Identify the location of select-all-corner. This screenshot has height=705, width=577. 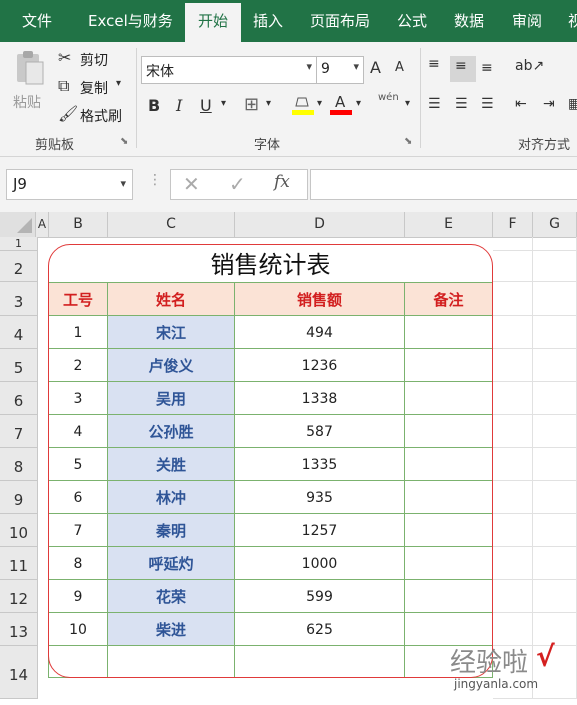
(18, 224).